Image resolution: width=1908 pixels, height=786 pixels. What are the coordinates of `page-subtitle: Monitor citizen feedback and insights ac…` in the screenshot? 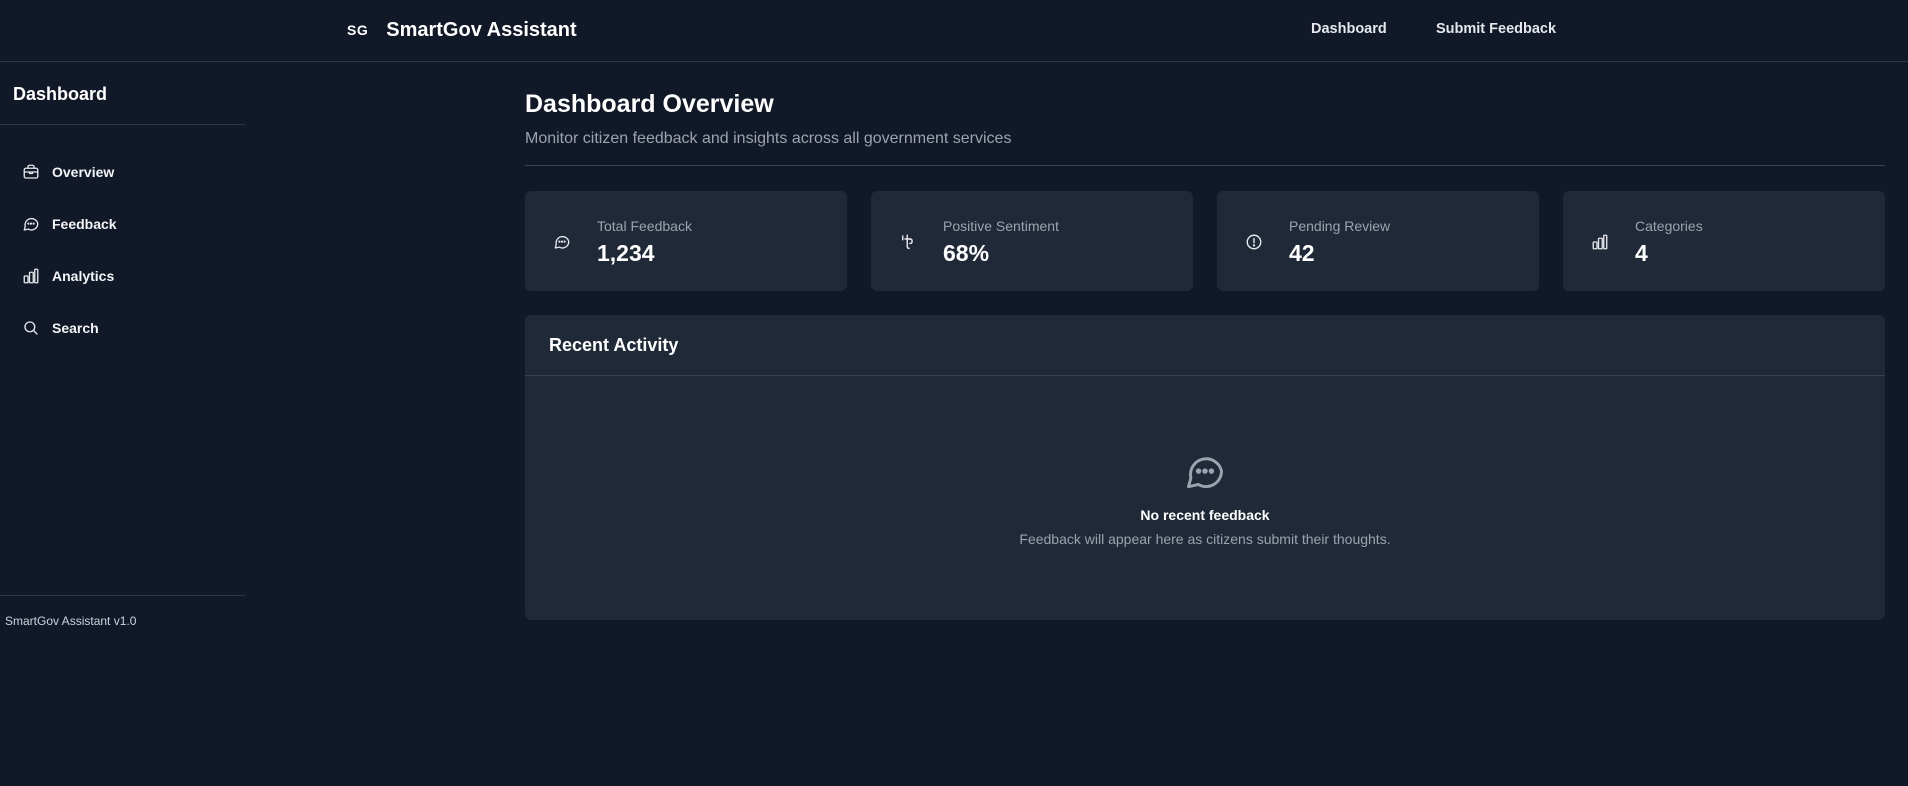 It's located at (768, 138).